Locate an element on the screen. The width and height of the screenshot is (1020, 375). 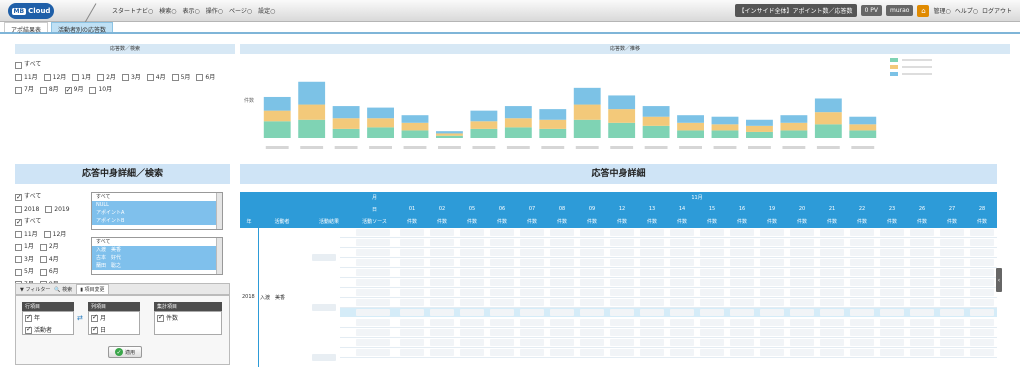
app-logo: MB Cloud is located at coordinates (31, 11).